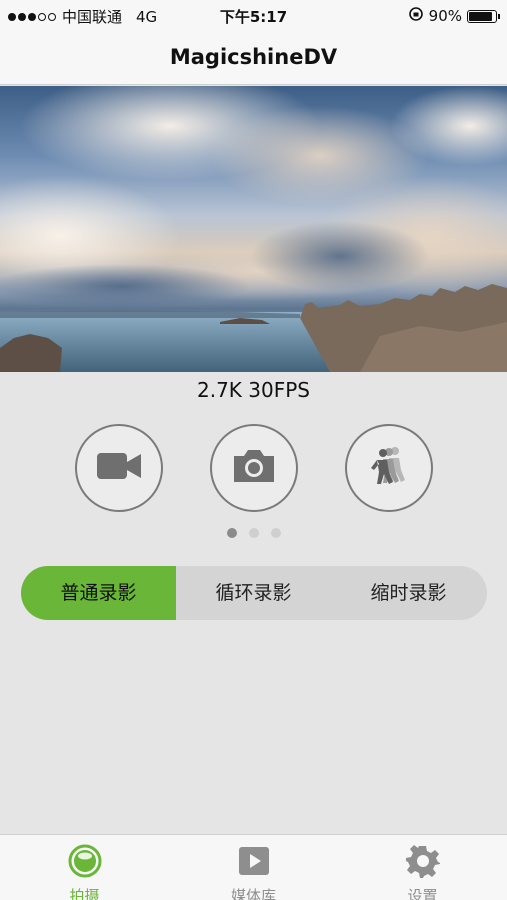 The image size is (507, 900). What do you see at coordinates (98, 593) in the screenshot?
I see `segment-normal-record: 普通录影` at bounding box center [98, 593].